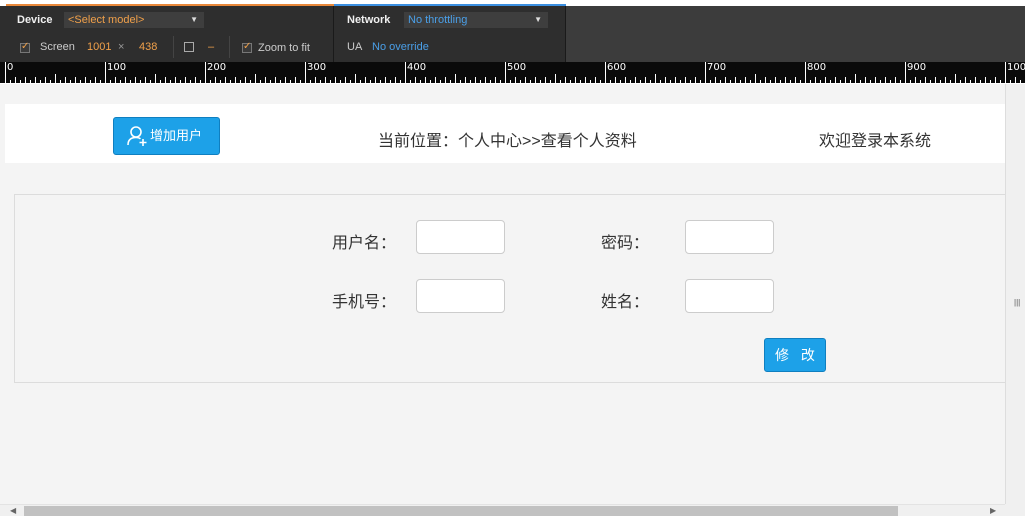 The image size is (1025, 516). What do you see at coordinates (369, 20) in the screenshot?
I see `network-label: Network` at bounding box center [369, 20].